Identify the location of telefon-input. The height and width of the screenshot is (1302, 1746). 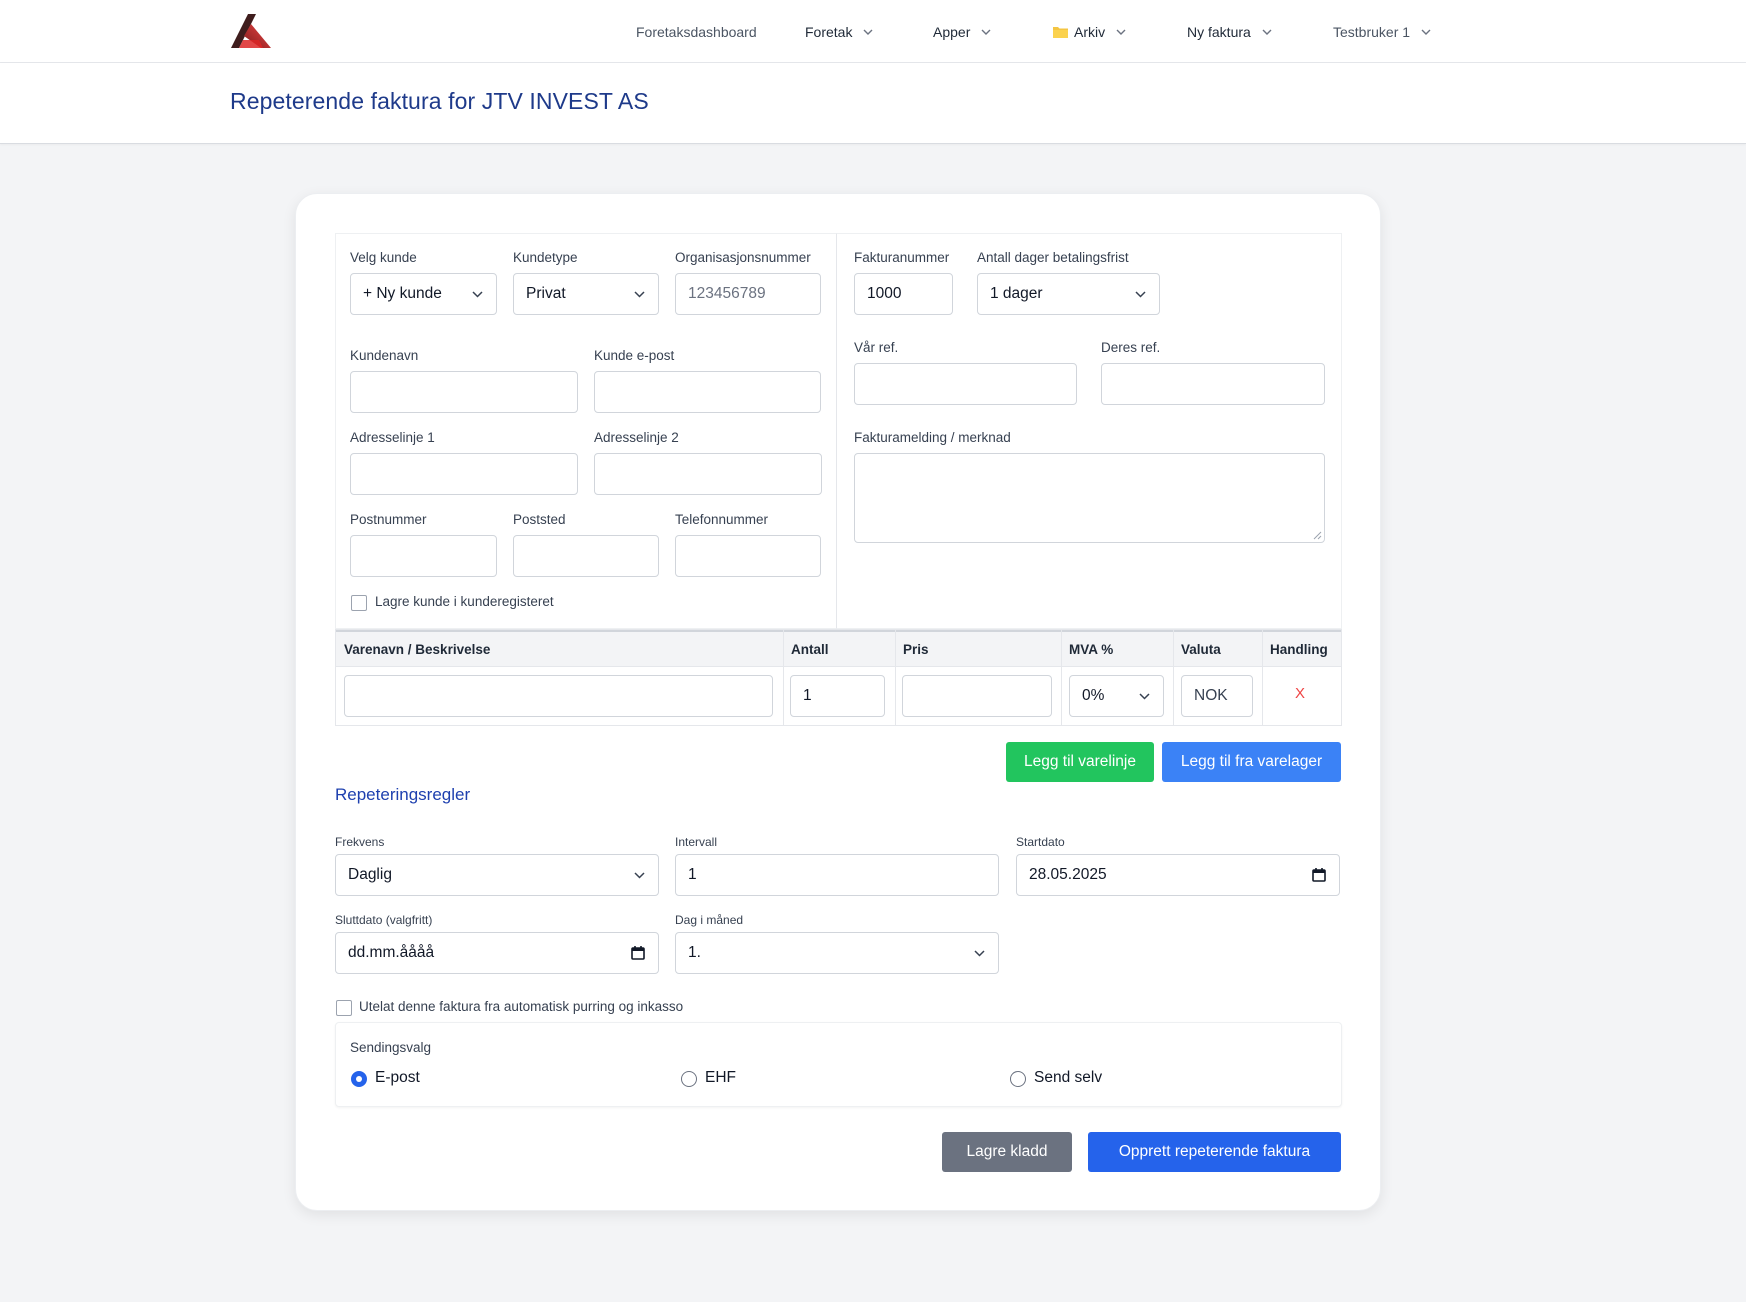
(748, 556).